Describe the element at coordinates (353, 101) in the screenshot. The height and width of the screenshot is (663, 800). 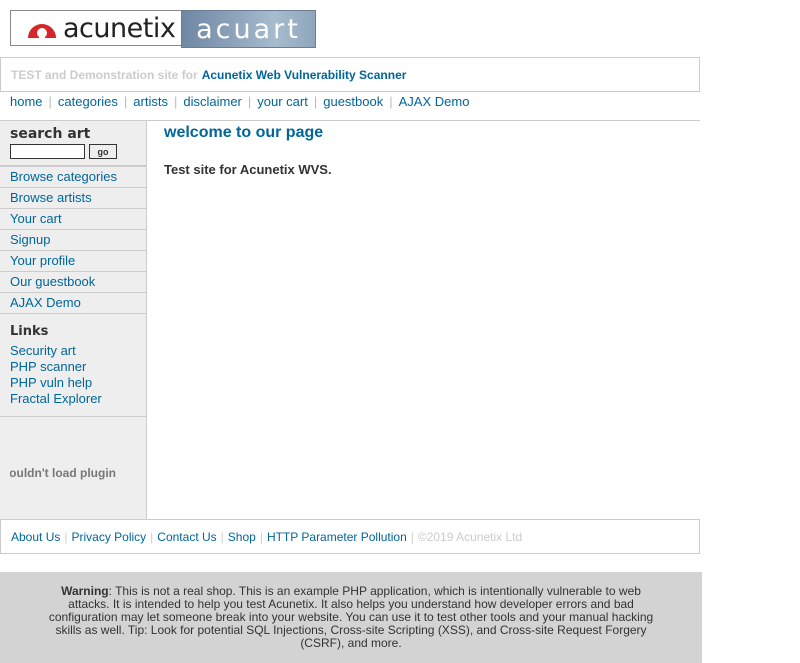
I see `nav-guestbook: guestbook` at that location.